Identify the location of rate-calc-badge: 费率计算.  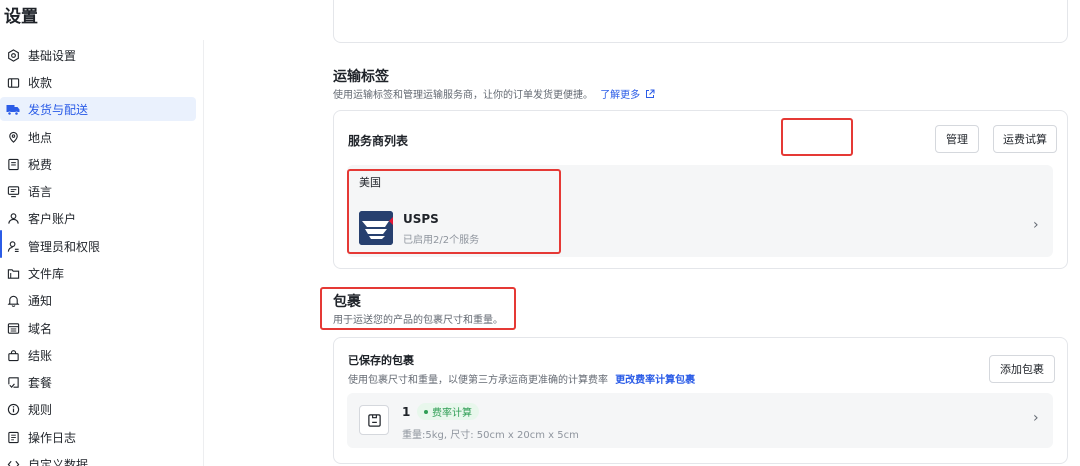
(448, 411).